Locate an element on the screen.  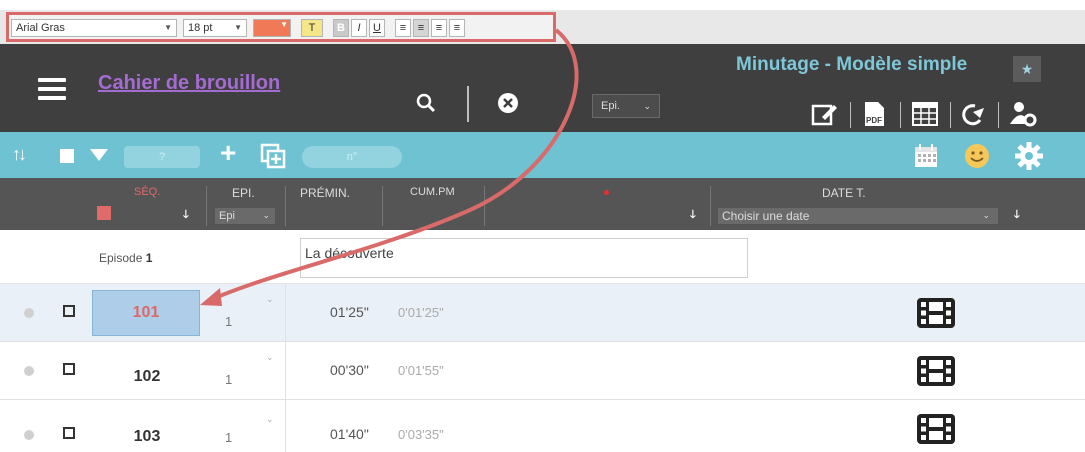
episode-row: Episode 1 La découverte is located at coordinates (542, 257).